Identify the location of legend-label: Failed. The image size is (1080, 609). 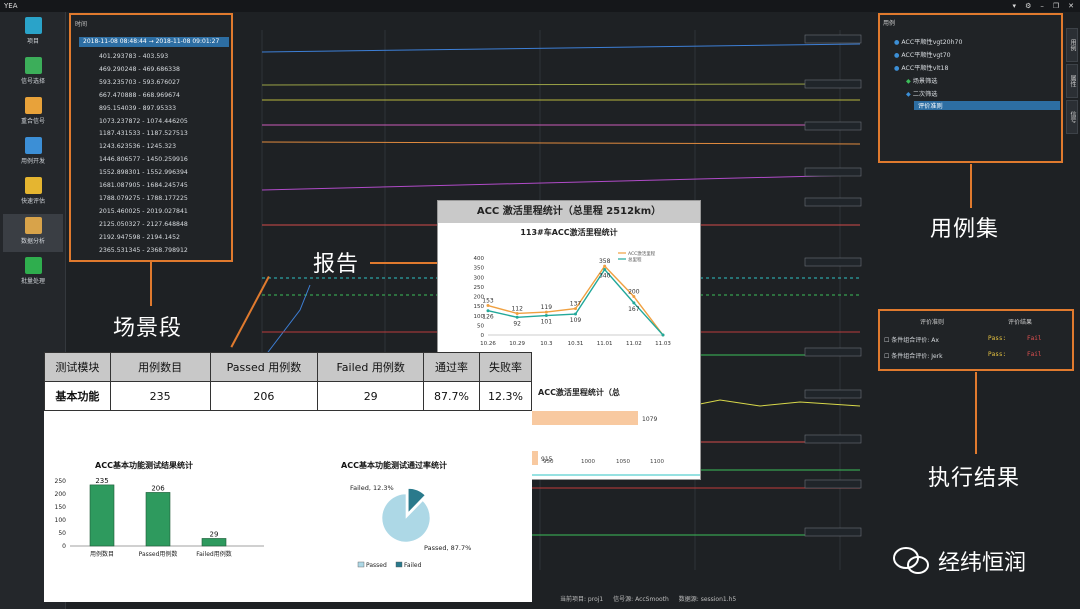
(413, 565).